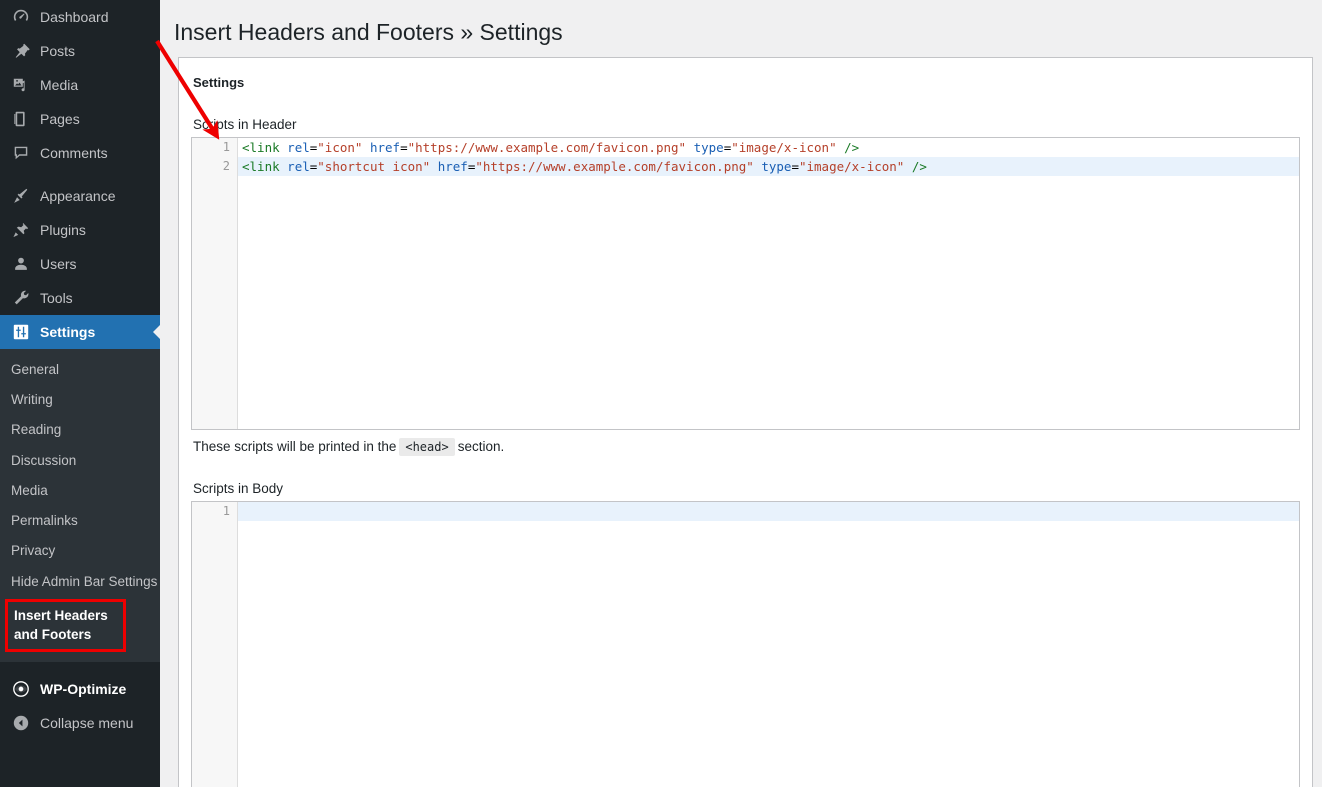 The width and height of the screenshot is (1322, 787). What do you see at coordinates (21, 119) in the screenshot?
I see `pages-icon` at bounding box center [21, 119].